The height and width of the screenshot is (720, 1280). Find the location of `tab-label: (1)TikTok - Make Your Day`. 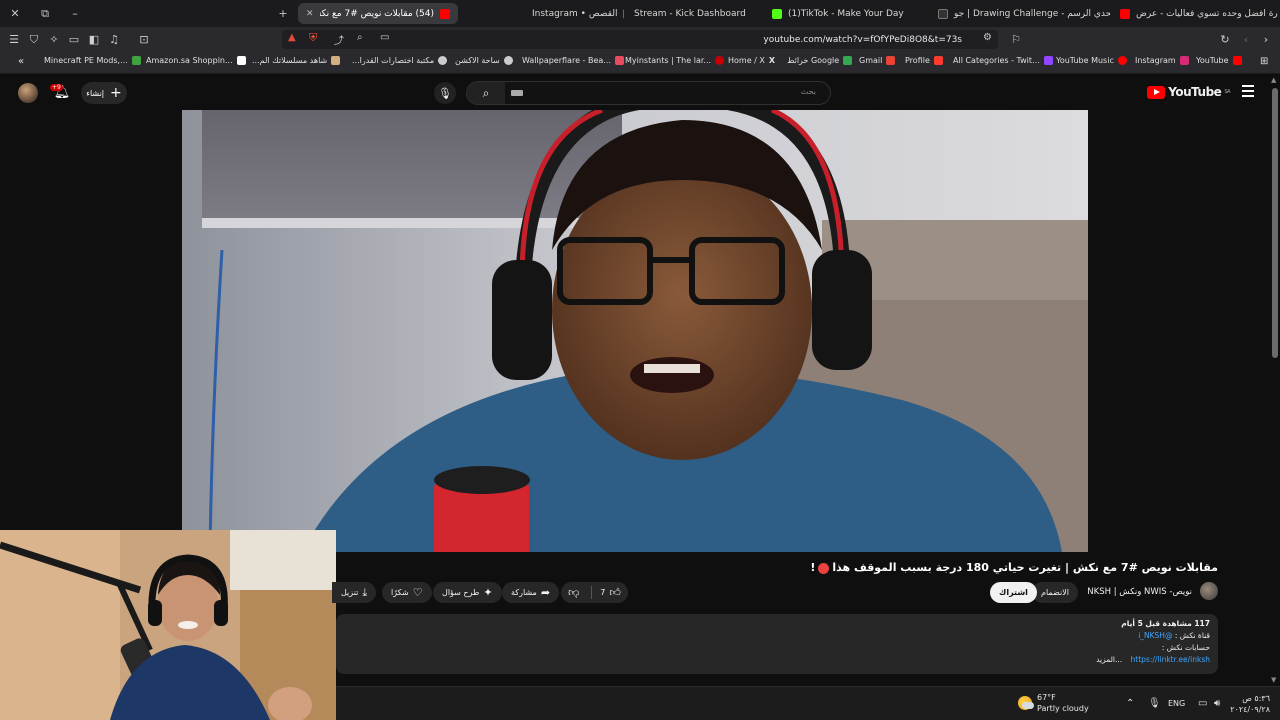

tab-label: (1)TikTok - Make Your Day is located at coordinates (846, 13).